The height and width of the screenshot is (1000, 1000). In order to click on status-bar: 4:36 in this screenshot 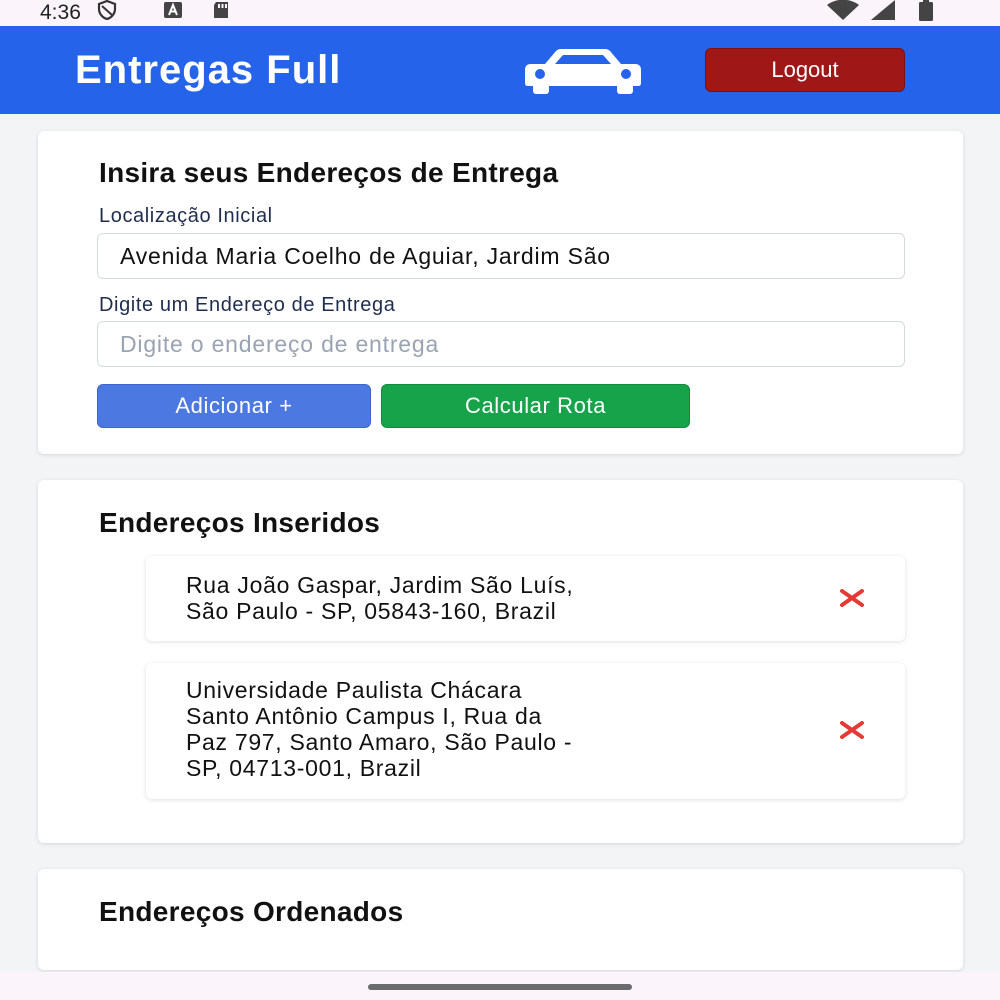, I will do `click(500, 13)`.